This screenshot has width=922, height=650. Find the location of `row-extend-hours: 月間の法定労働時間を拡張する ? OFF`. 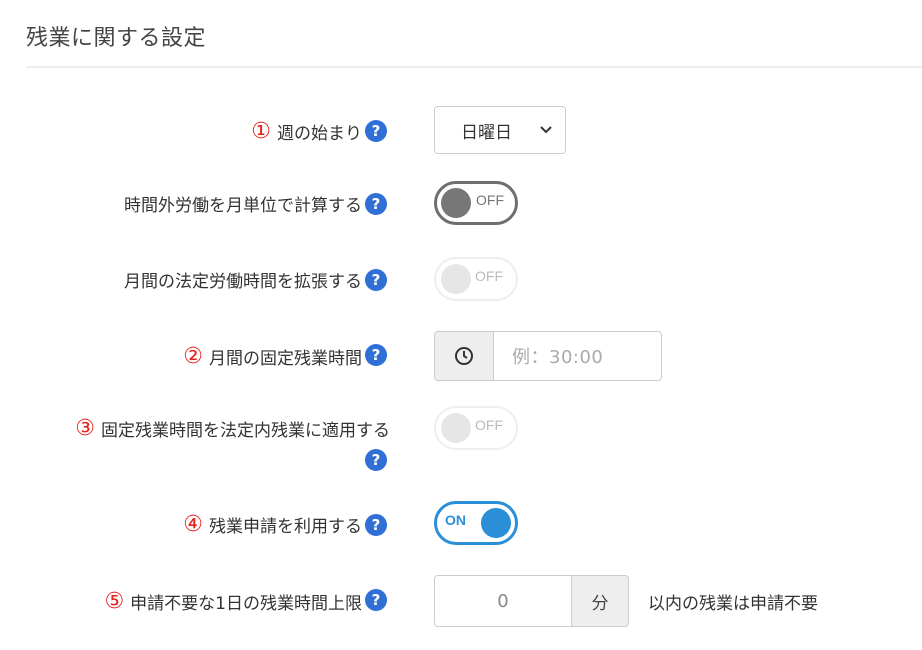

row-extend-hours: 月間の法定労働時間を拡張する ? OFF is located at coordinates (461, 279).